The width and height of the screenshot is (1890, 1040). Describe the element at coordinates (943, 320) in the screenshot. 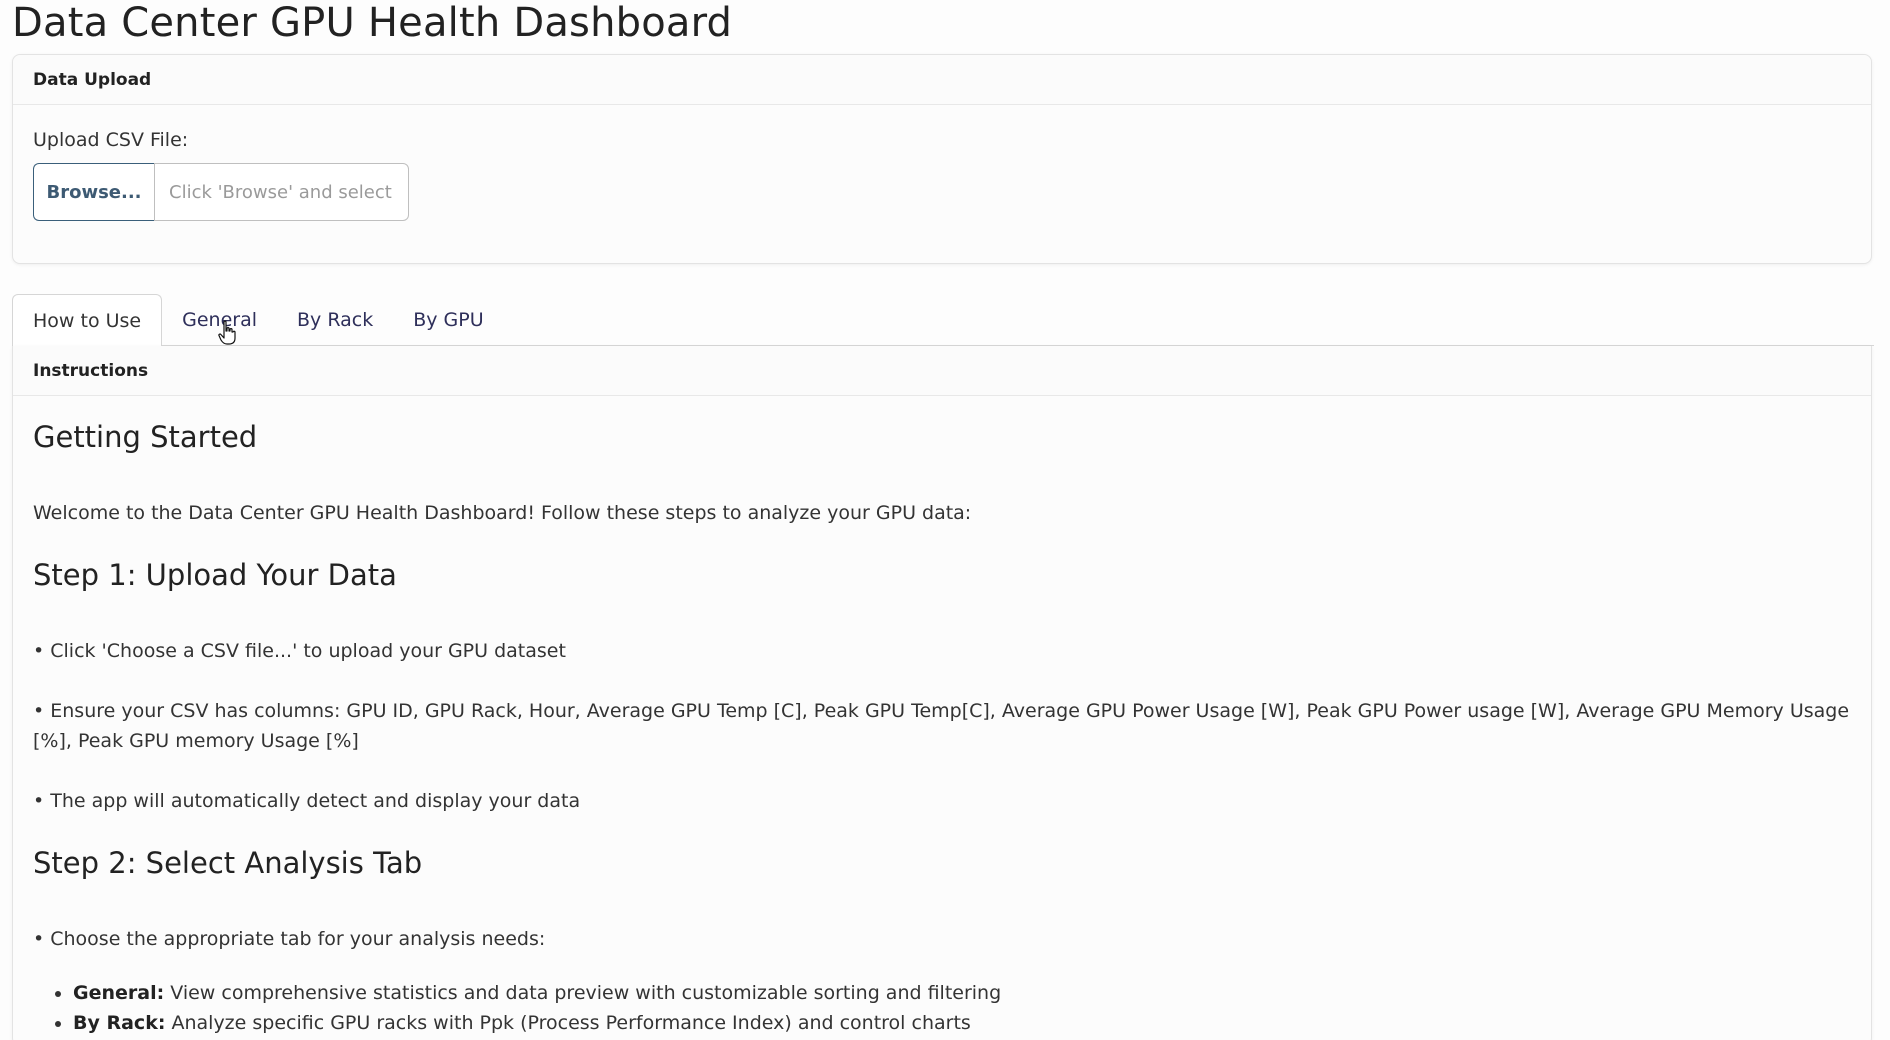

I see `analysis-tabs: How to Use General By Rack By GPU` at that location.